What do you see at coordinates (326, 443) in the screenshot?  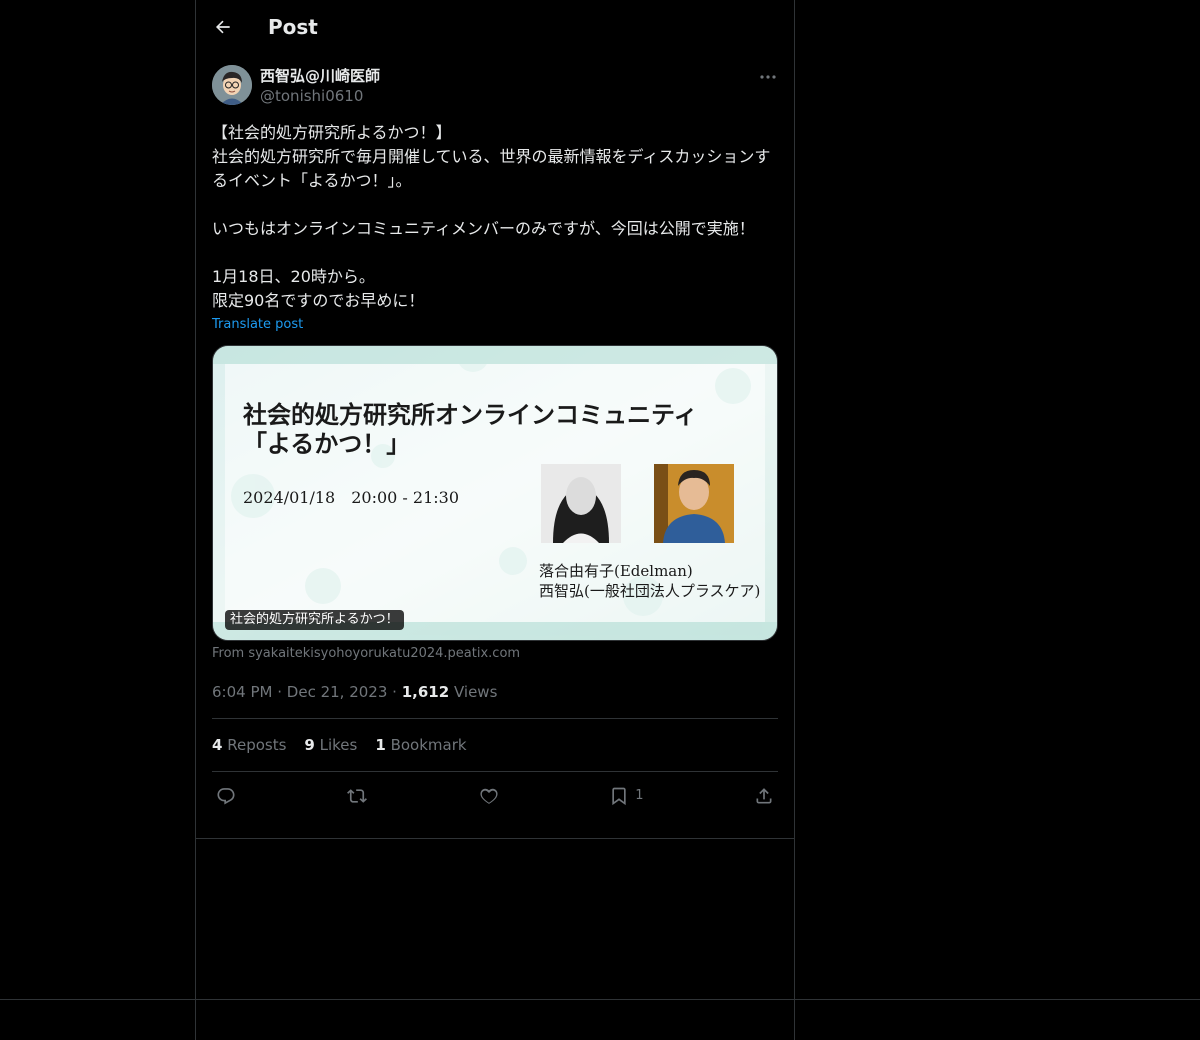 I see `card-title-line2: 「よるかつ！」` at bounding box center [326, 443].